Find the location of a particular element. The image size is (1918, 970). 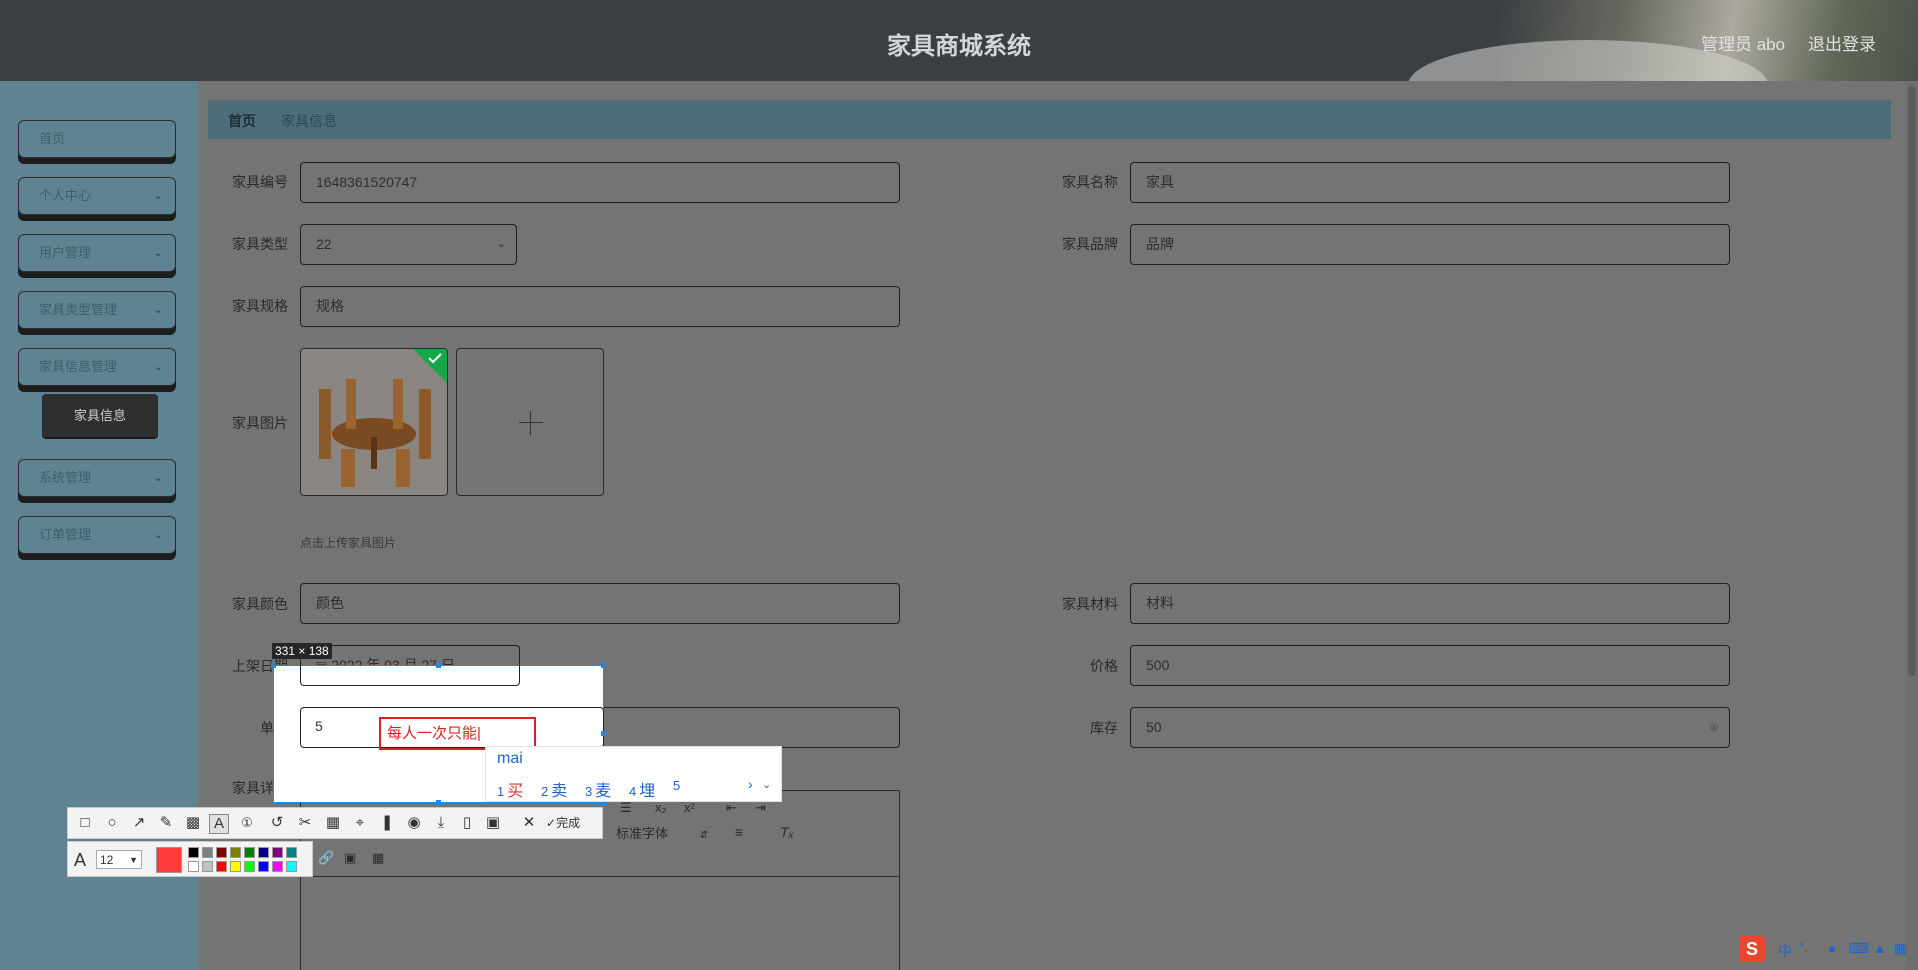

pin-icon: ❚ is located at coordinates (387, 823).